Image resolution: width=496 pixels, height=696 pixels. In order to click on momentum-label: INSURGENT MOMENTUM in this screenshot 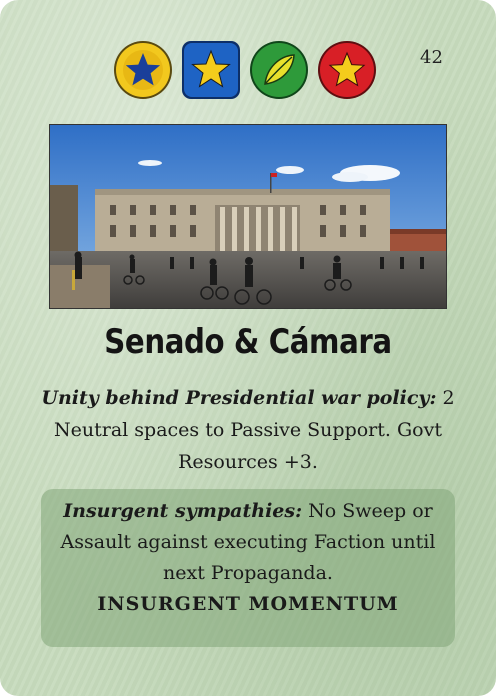, I will do `click(248, 604)`.